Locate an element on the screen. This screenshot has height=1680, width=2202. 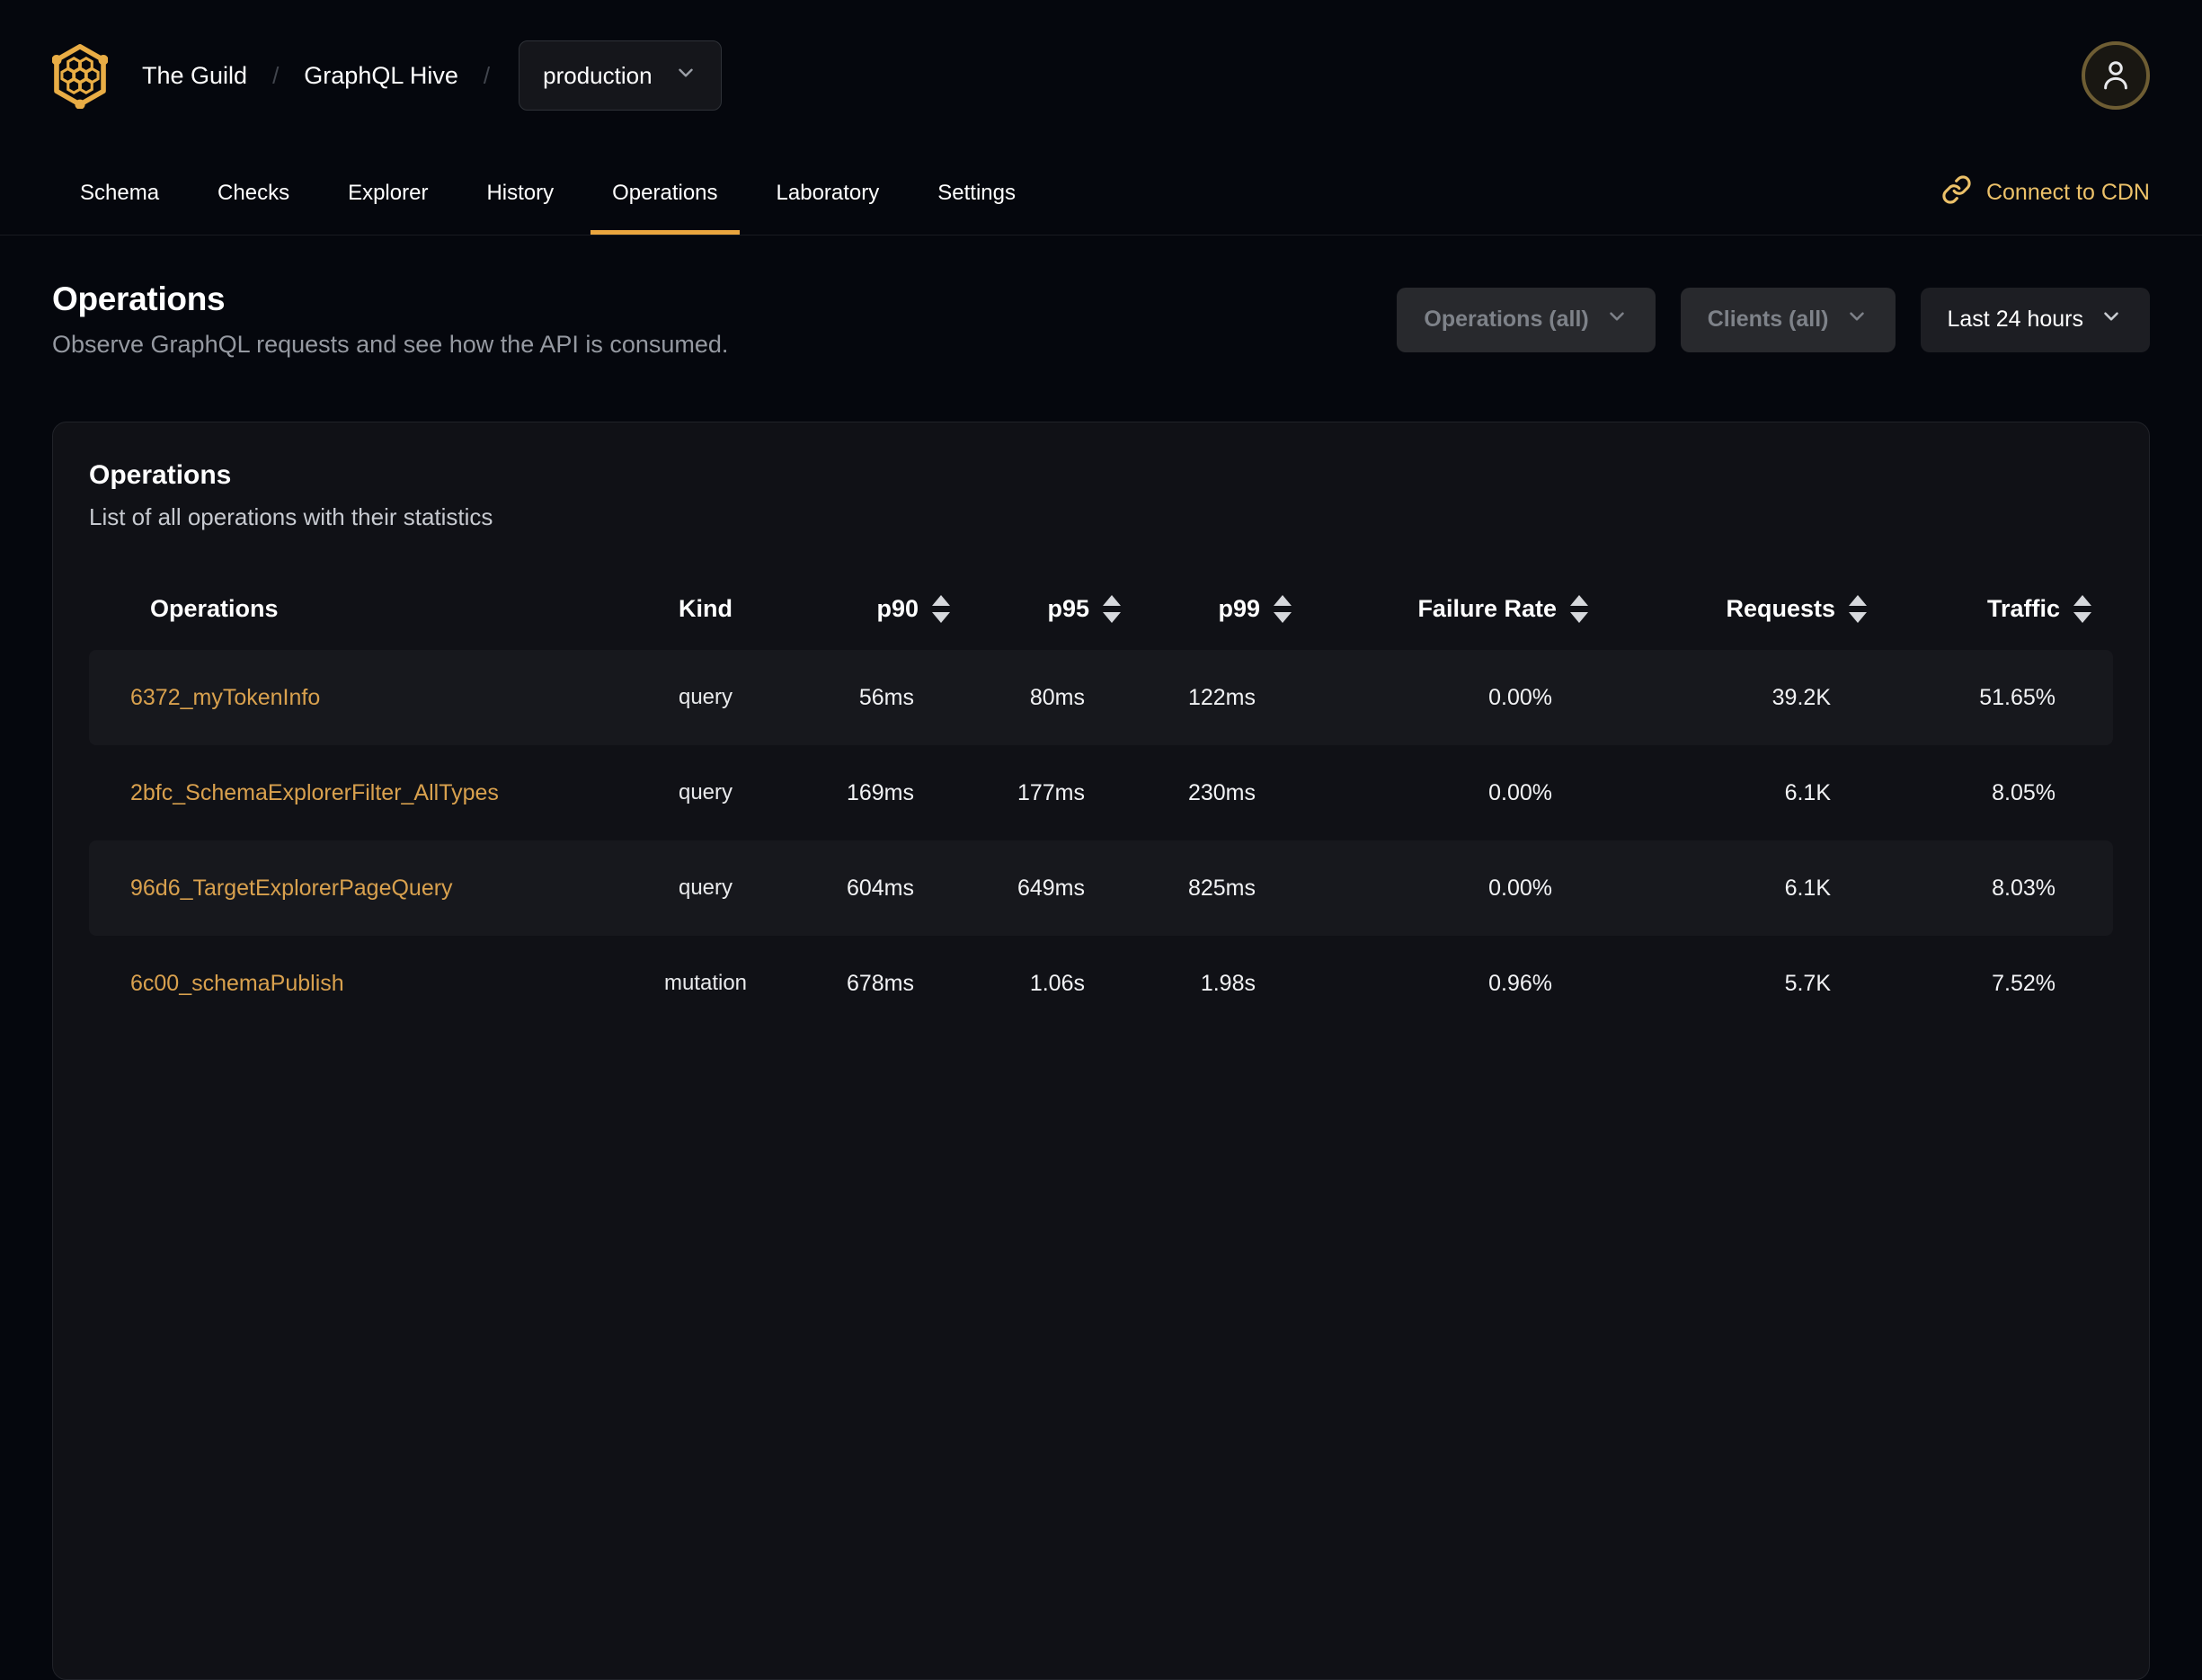
traffic-cell: 7.52% is located at coordinates (2024, 983).